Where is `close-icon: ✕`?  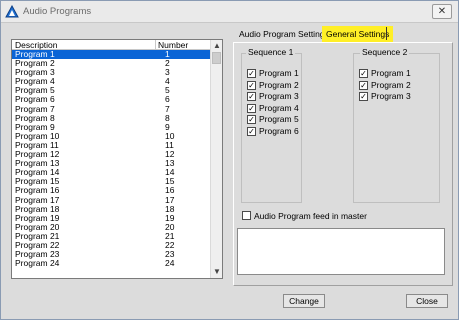 close-icon: ✕ is located at coordinates (442, 11).